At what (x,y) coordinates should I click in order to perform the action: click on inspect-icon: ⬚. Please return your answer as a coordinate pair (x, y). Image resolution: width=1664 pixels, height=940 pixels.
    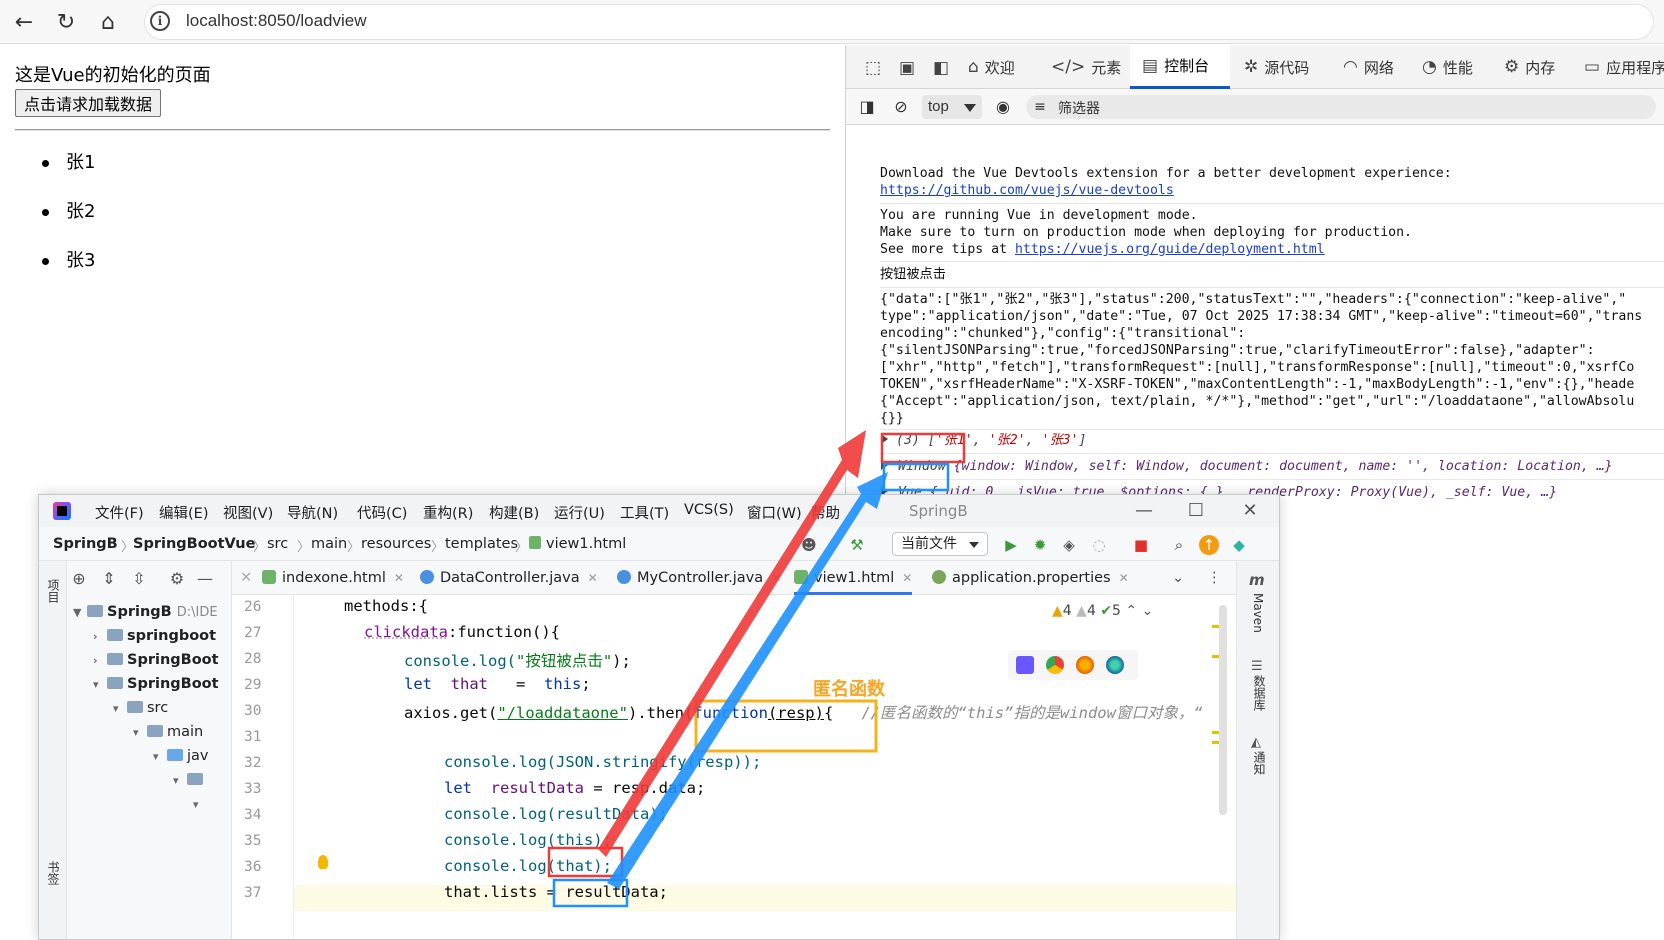
    Looking at the image, I should click on (873, 68).